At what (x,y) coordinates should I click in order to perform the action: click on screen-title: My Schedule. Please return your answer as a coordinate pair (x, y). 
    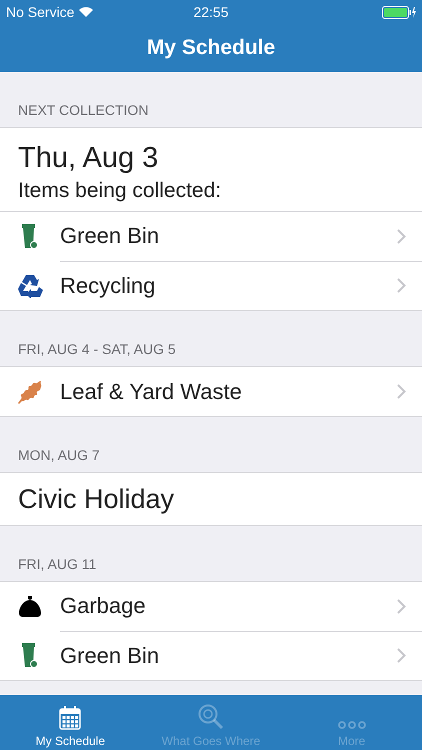
    Looking at the image, I should click on (211, 48).